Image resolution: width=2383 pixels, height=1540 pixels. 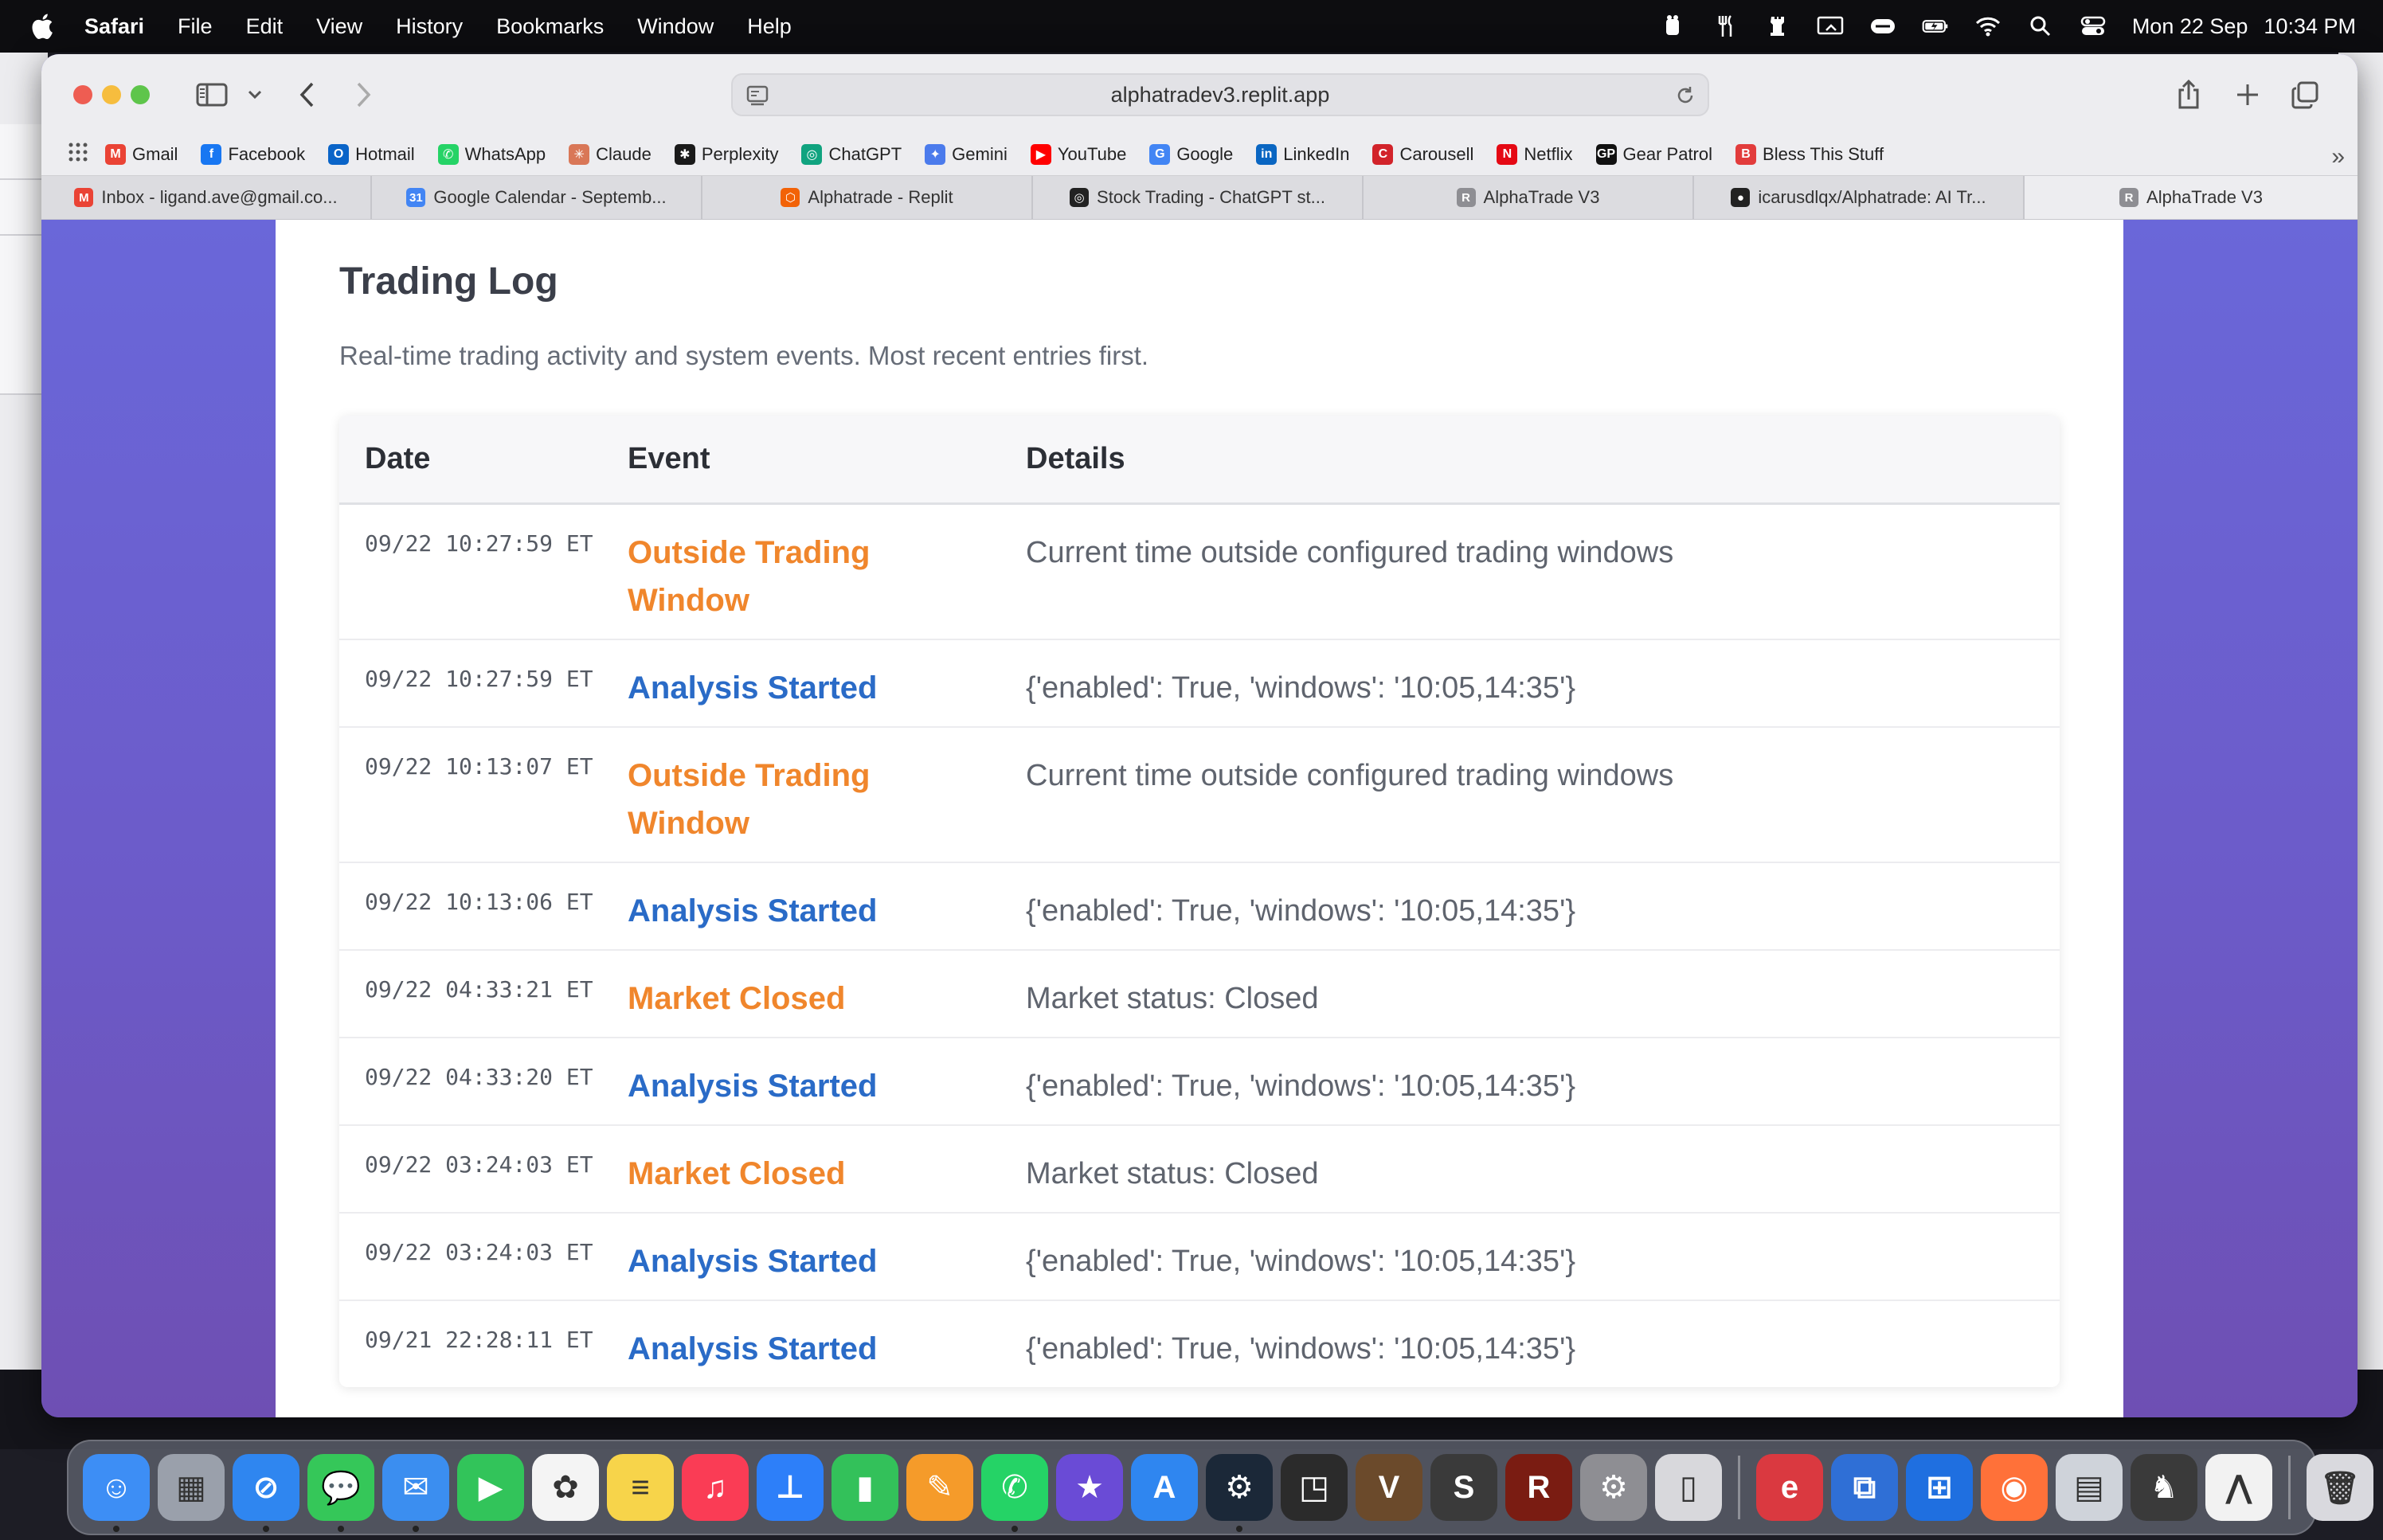 I want to click on windows-app-icon: ⊞, so click(x=1939, y=1487).